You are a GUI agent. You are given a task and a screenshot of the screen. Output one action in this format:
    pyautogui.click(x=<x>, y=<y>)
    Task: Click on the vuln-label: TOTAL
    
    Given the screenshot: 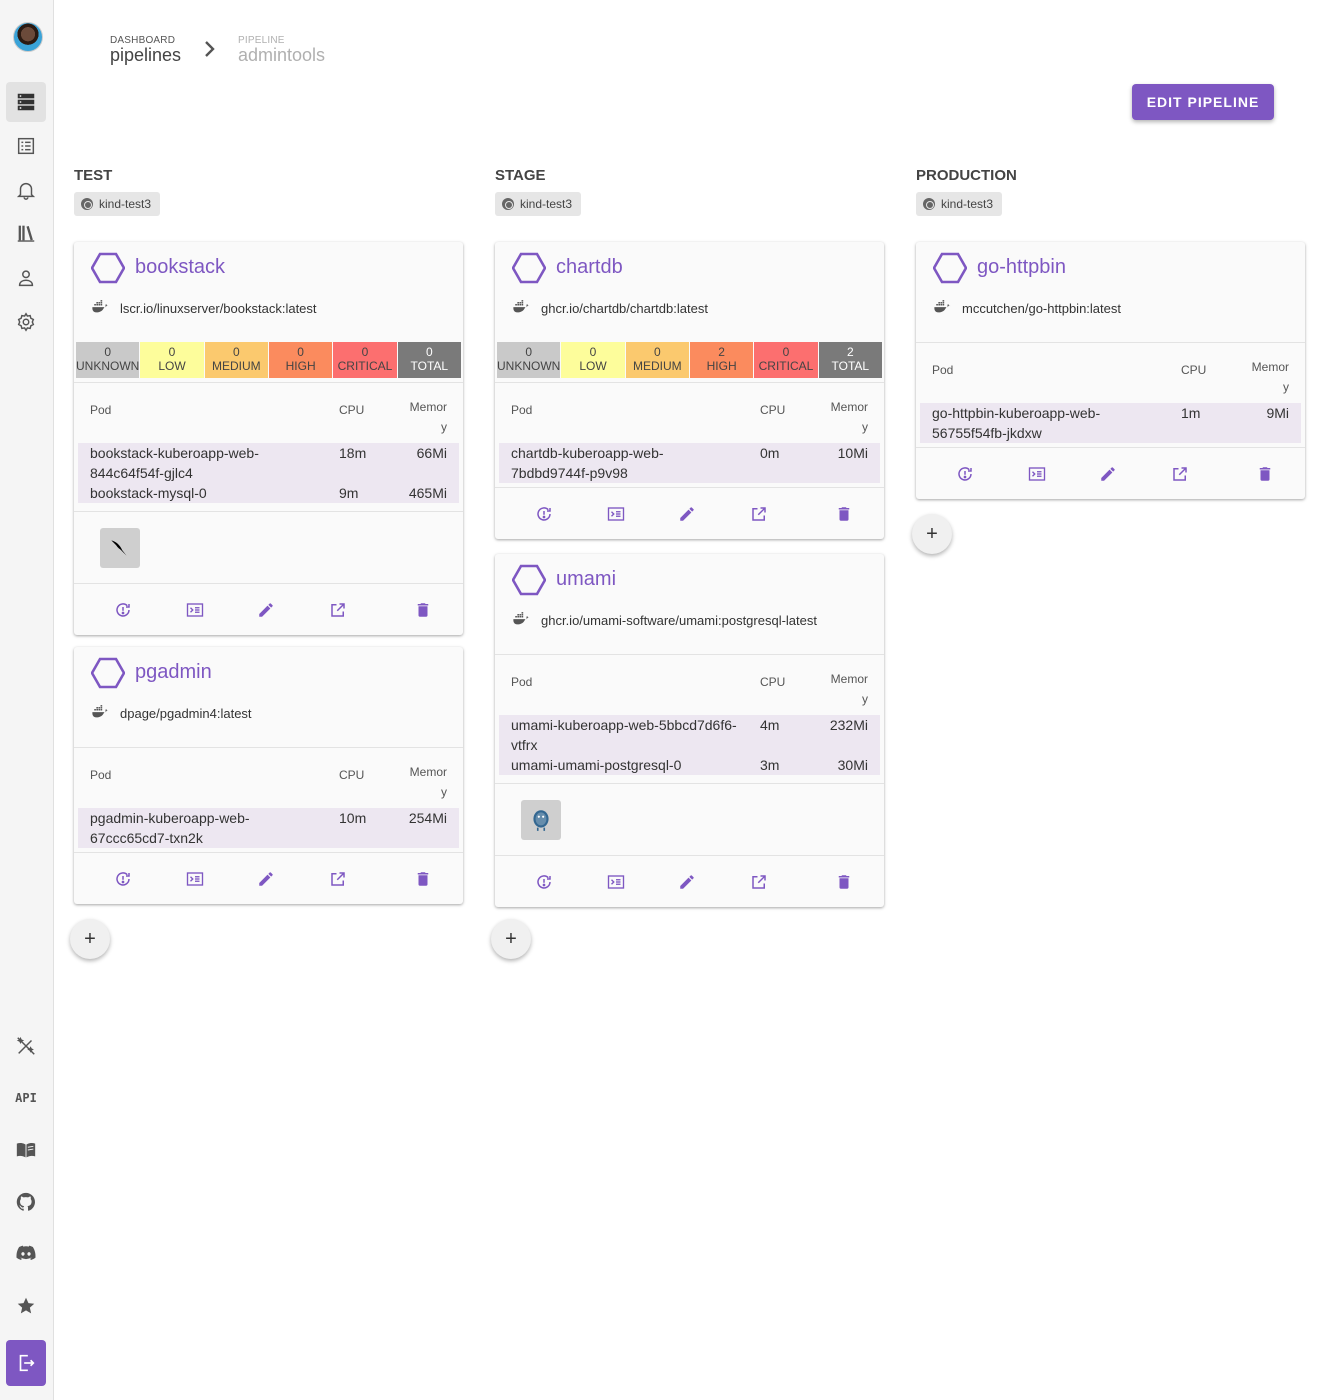 What is the action you would take?
    pyautogui.click(x=850, y=366)
    